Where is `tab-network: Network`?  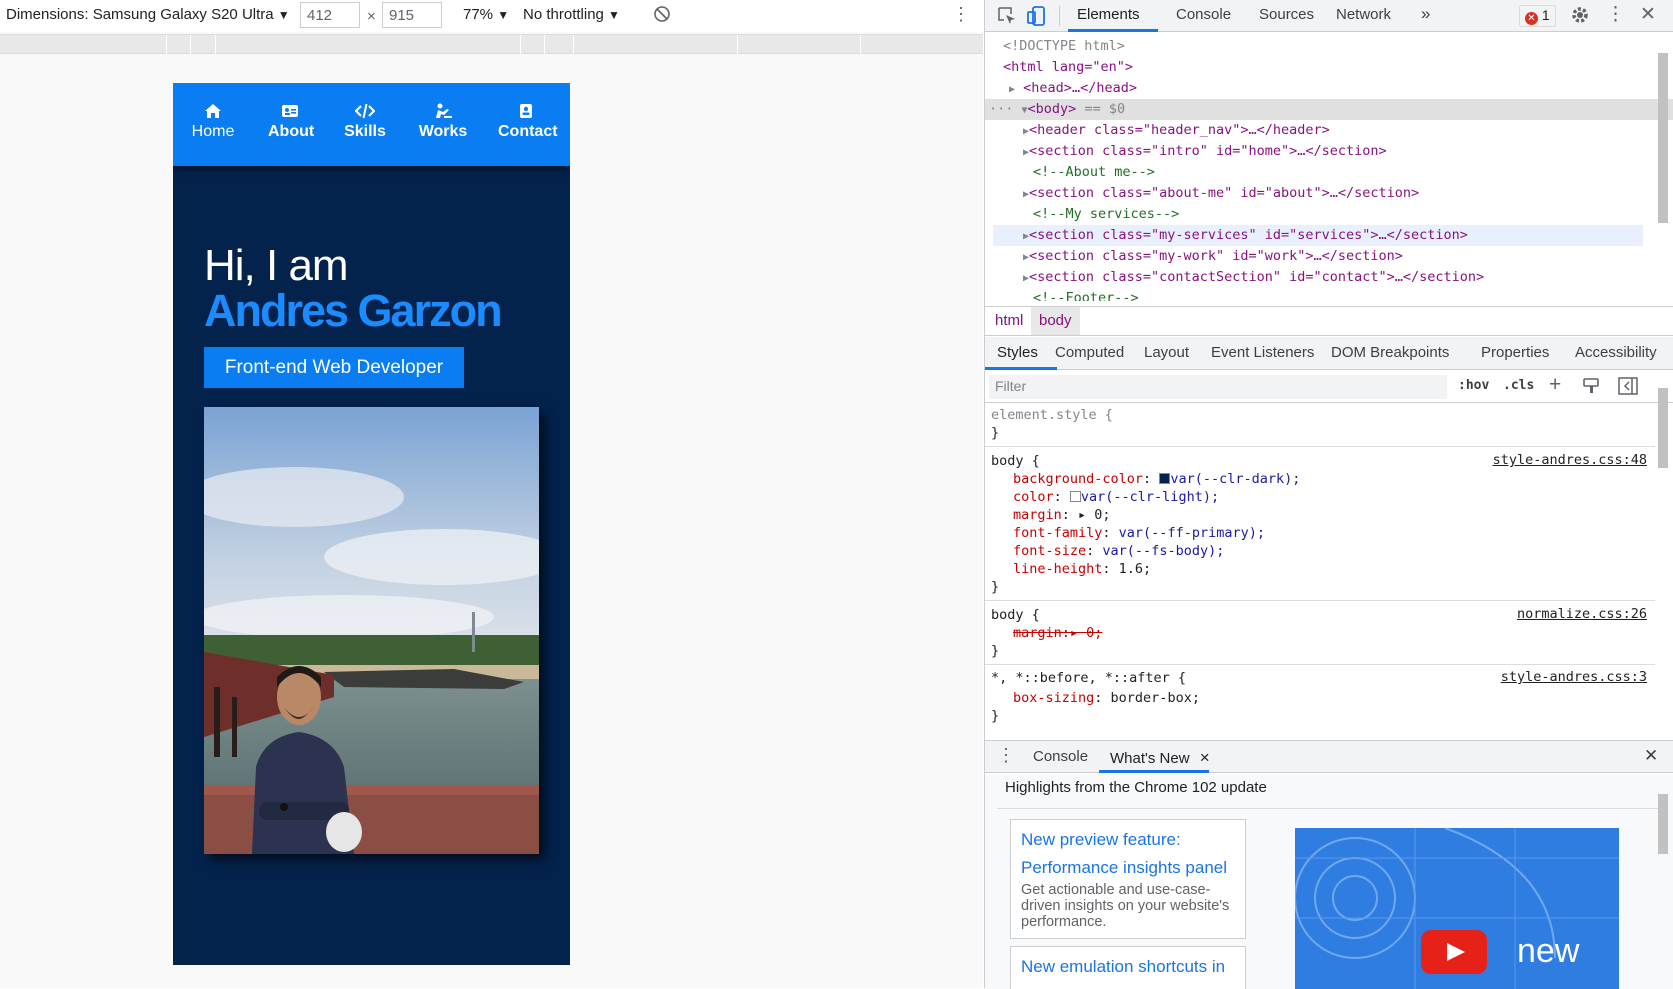
tab-network: Network is located at coordinates (1363, 14).